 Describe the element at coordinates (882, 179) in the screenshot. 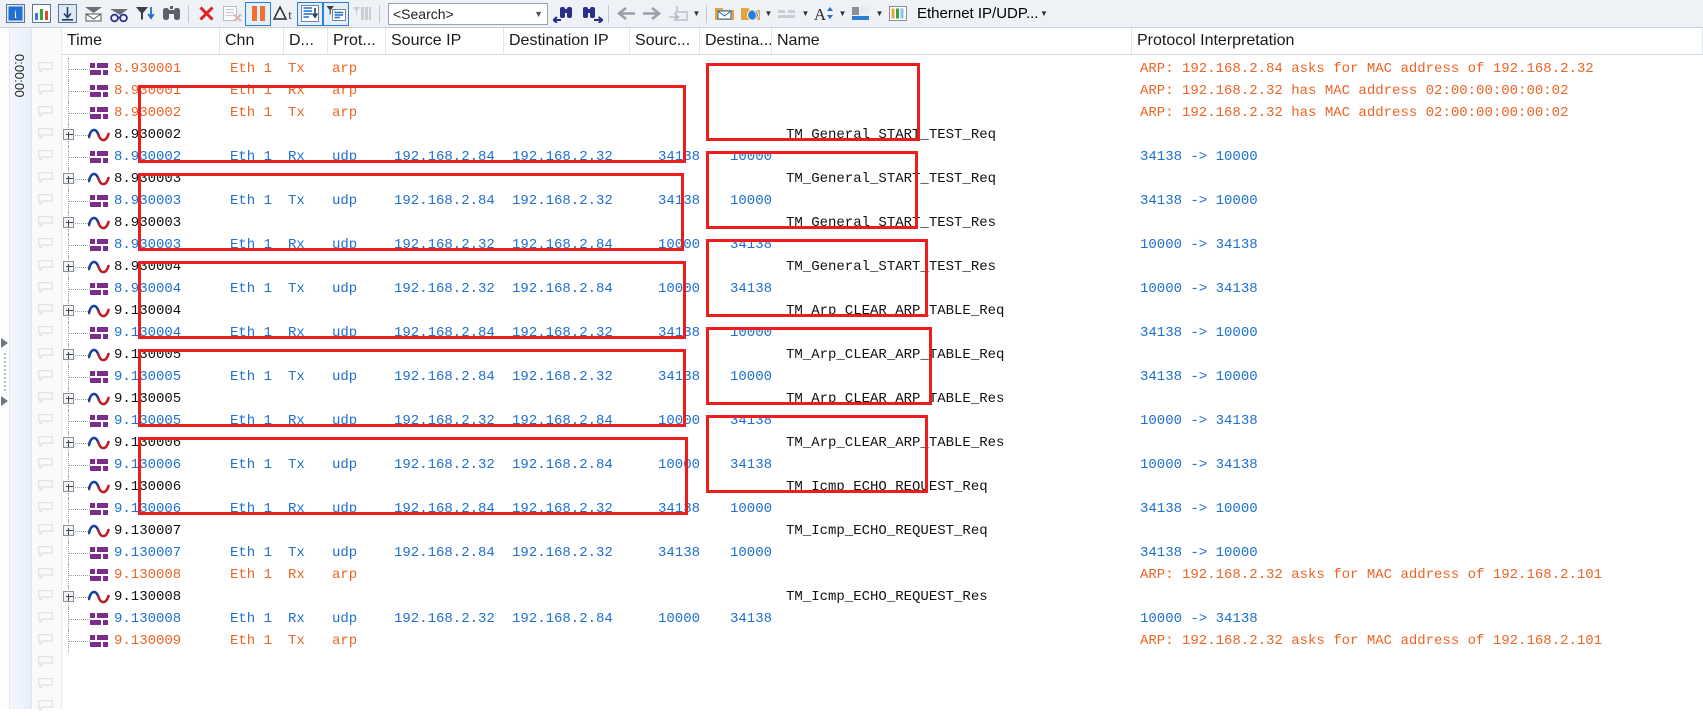

I see `table-row: 8.930003 TM_General_START_TEST_Req` at that location.